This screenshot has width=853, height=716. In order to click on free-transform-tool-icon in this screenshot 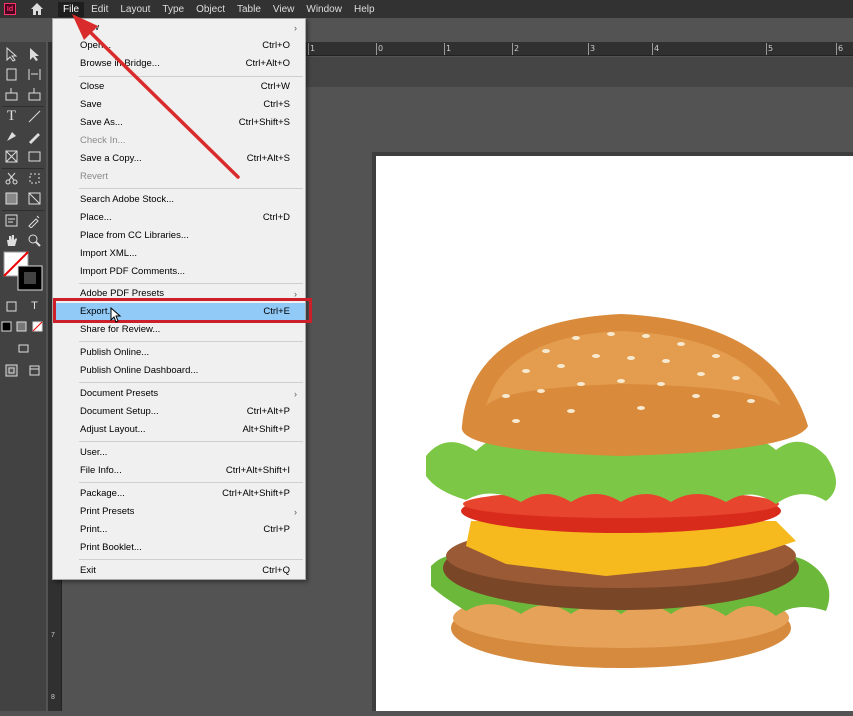, I will do `click(34, 178)`.